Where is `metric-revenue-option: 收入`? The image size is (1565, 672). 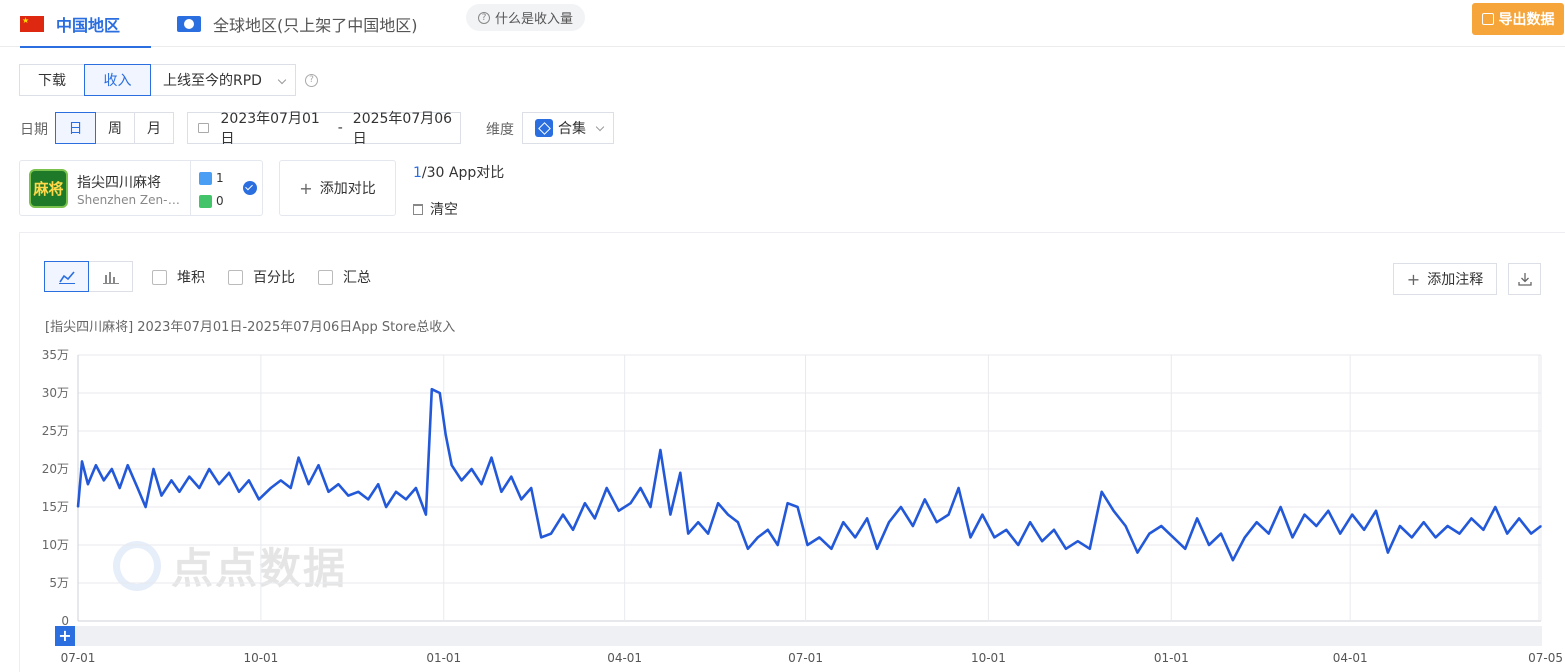 metric-revenue-option: 收入 is located at coordinates (117, 80).